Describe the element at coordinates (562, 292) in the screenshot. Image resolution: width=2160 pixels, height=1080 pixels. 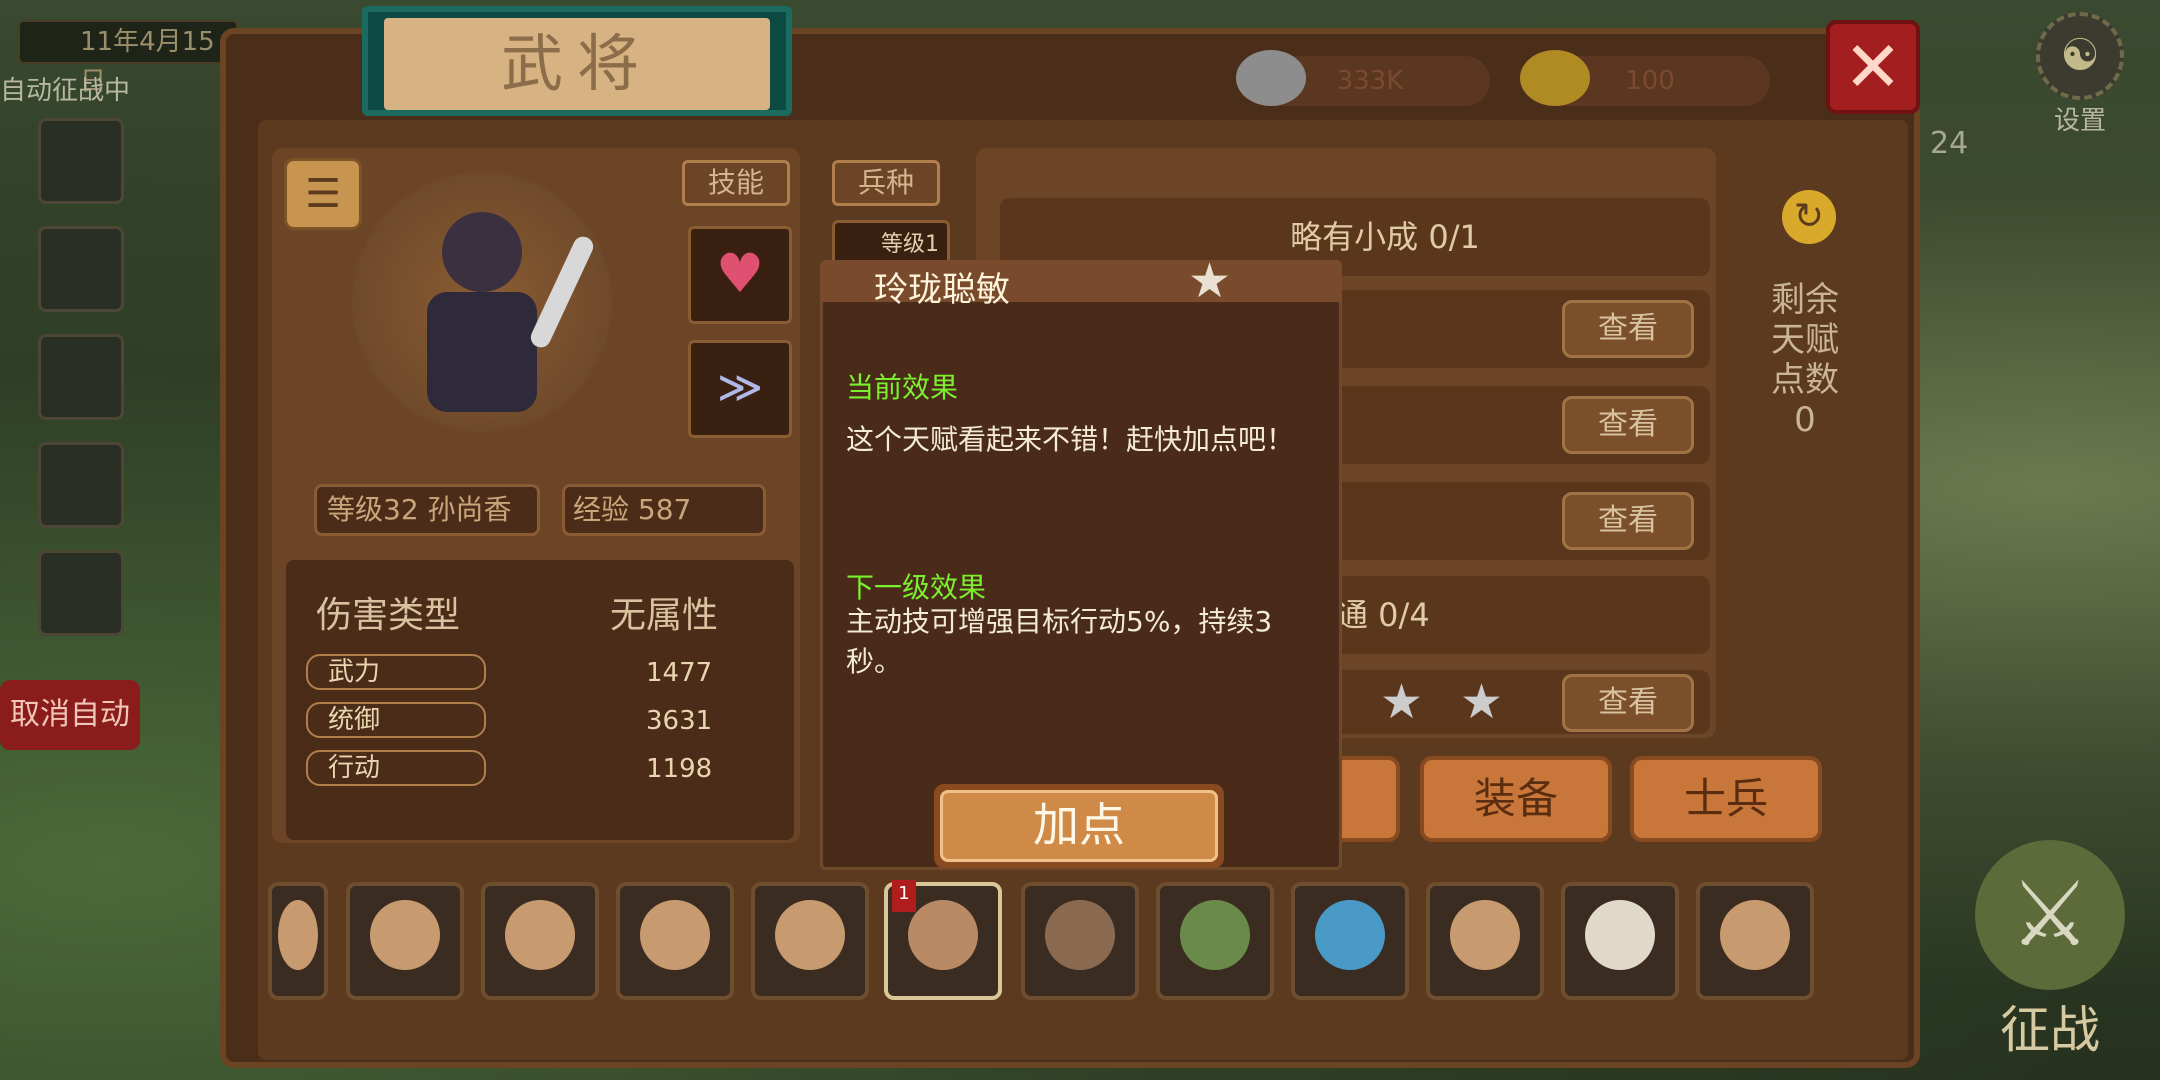
I see `sword-icon` at that location.